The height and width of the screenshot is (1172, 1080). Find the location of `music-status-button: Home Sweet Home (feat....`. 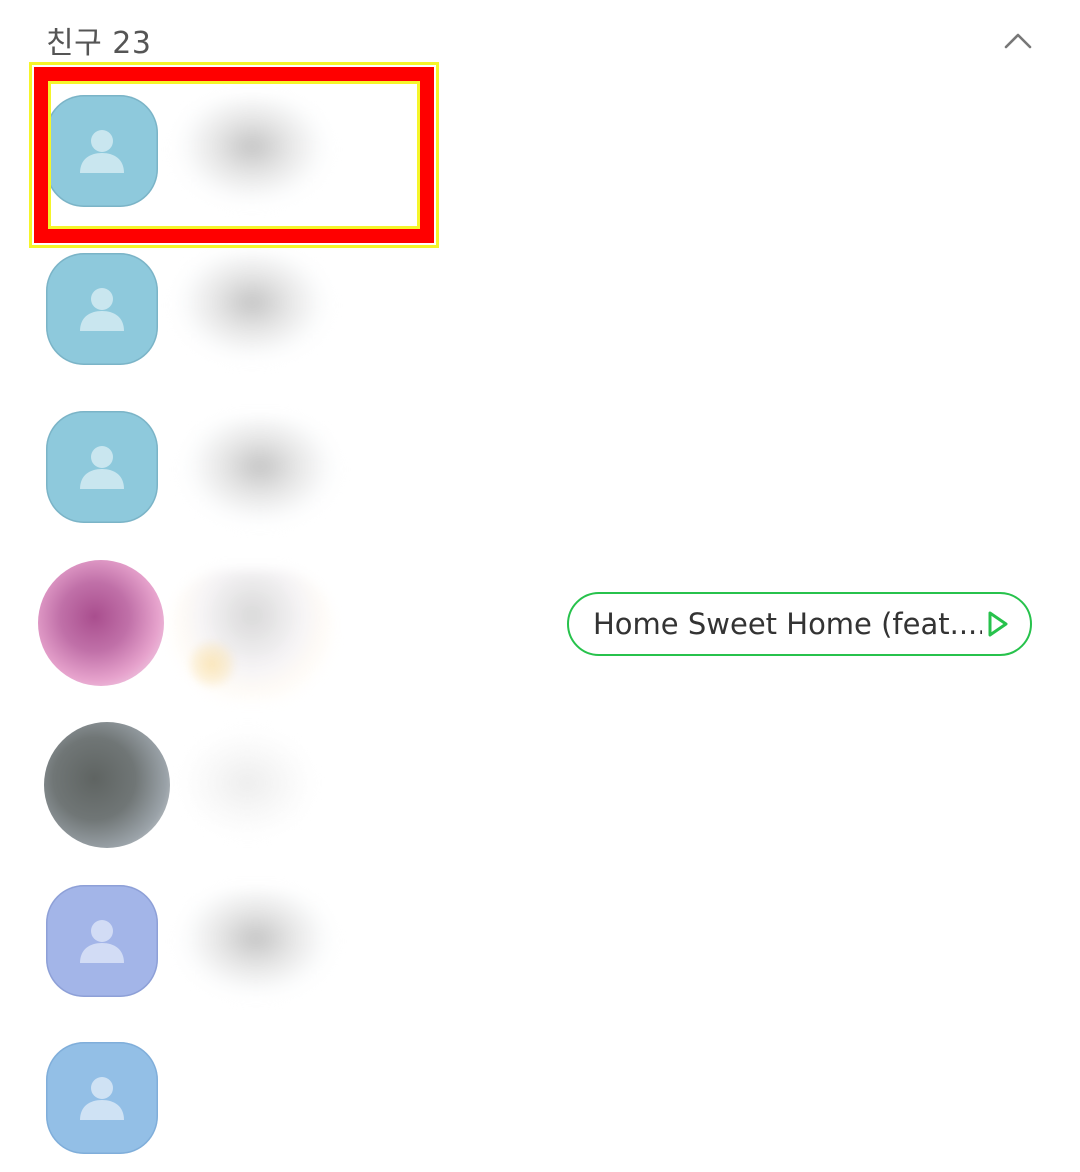

music-status-button: Home Sweet Home (feat.... is located at coordinates (799, 624).